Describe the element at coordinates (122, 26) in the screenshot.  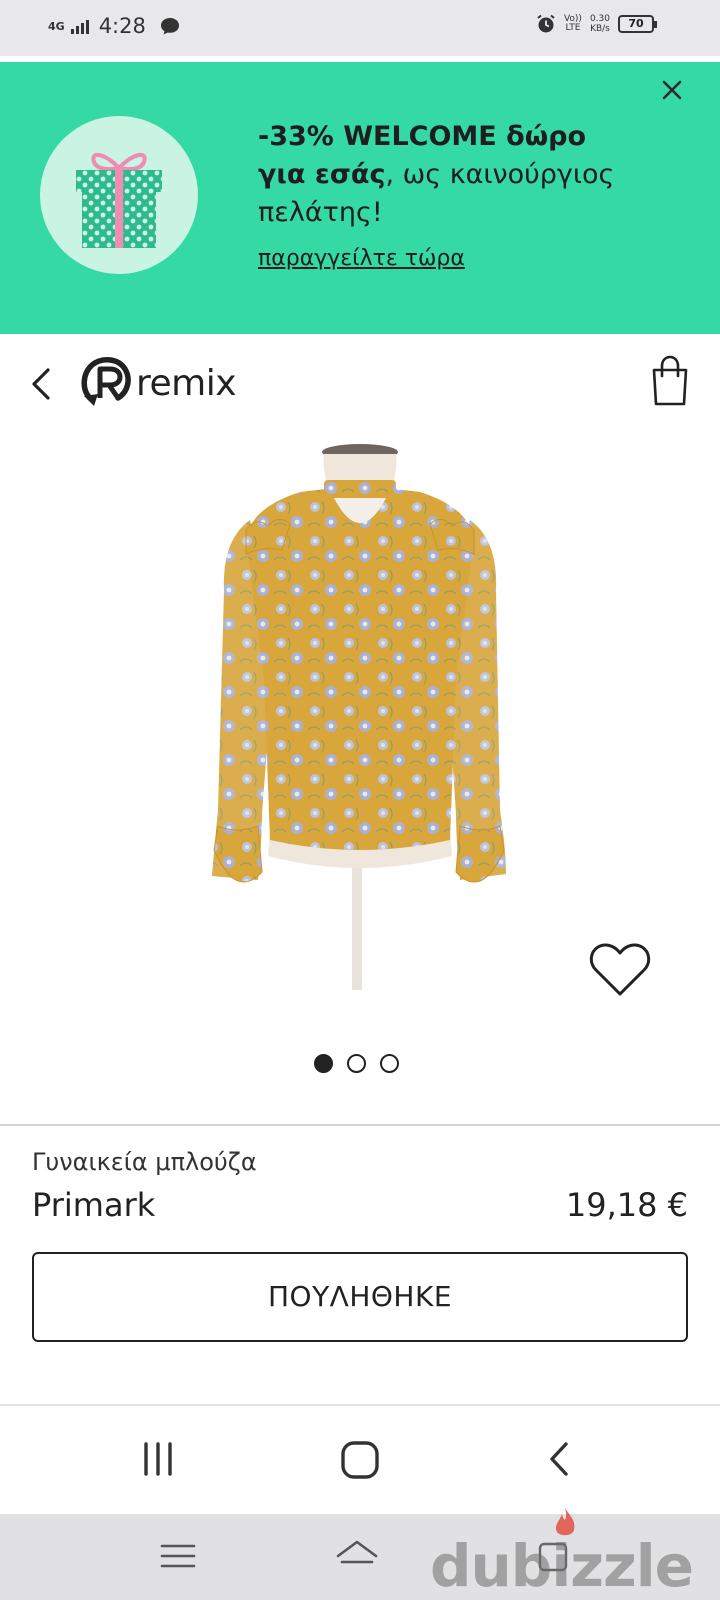
I see `status-time: 4:28` at that location.